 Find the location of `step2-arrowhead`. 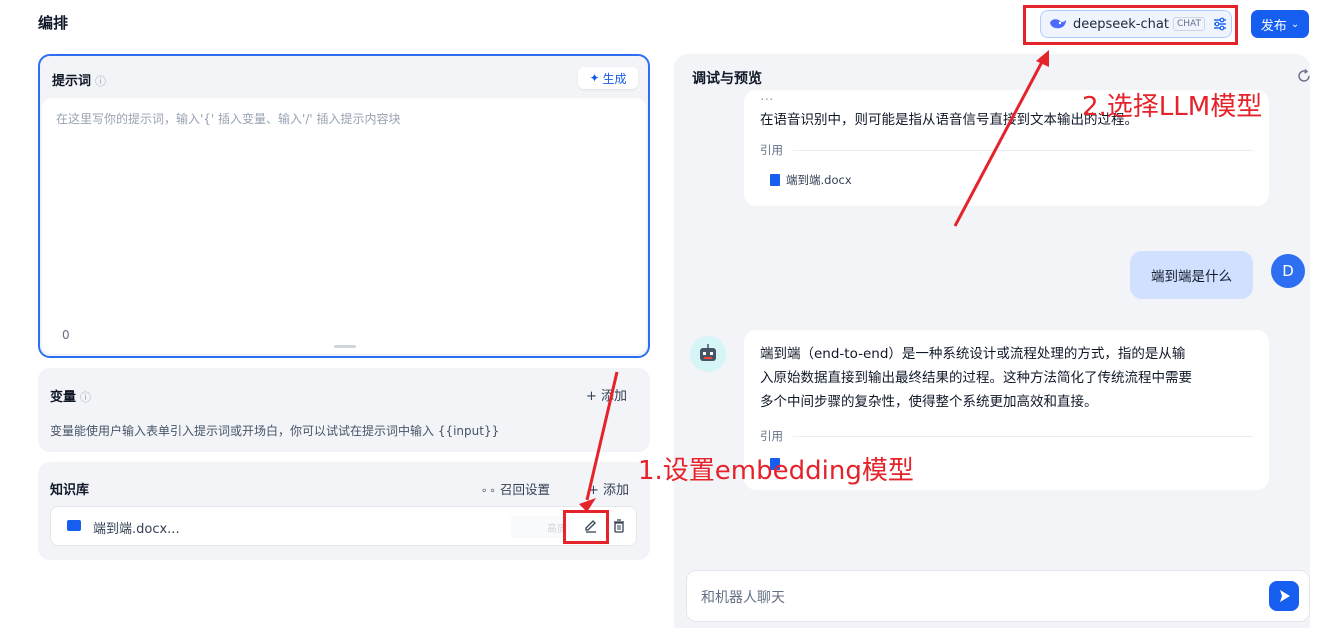

step2-arrowhead is located at coordinates (1042, 58).